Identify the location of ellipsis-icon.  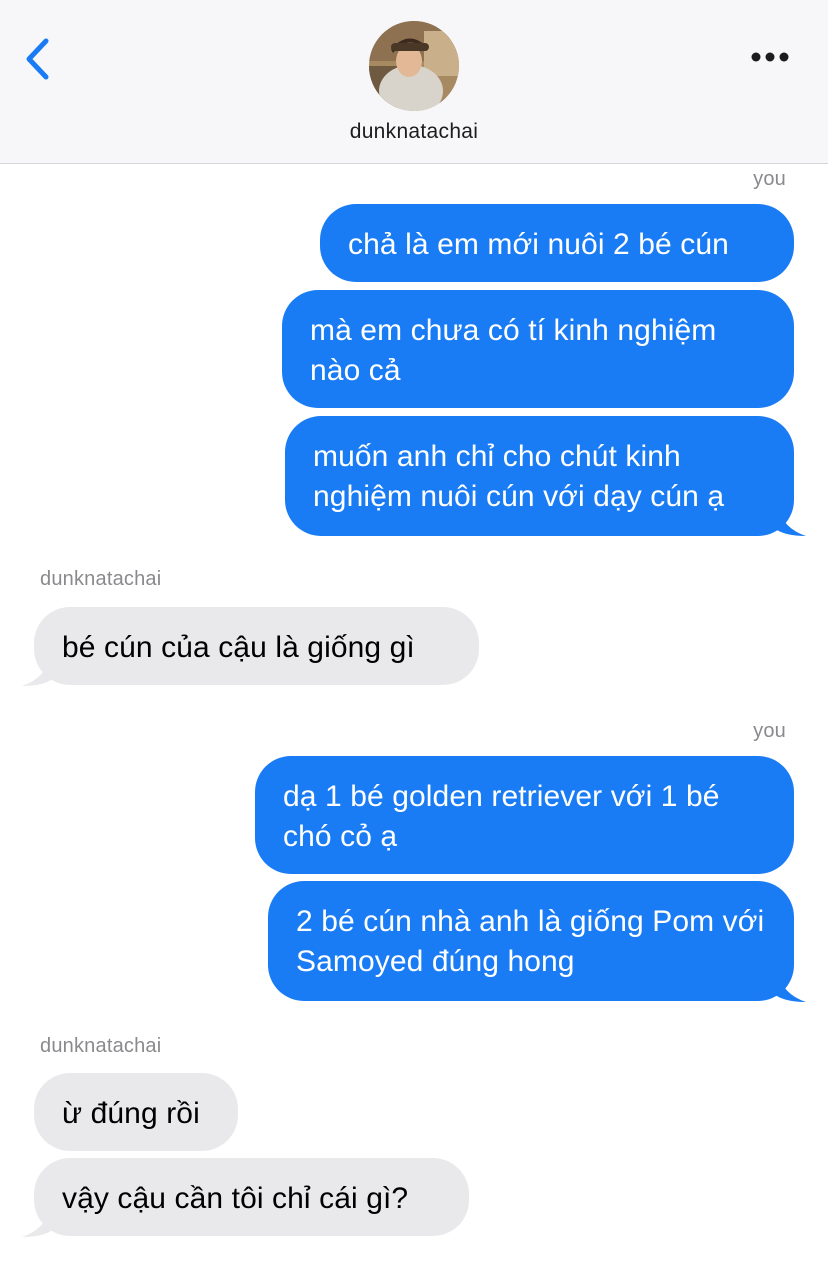
(771, 63).